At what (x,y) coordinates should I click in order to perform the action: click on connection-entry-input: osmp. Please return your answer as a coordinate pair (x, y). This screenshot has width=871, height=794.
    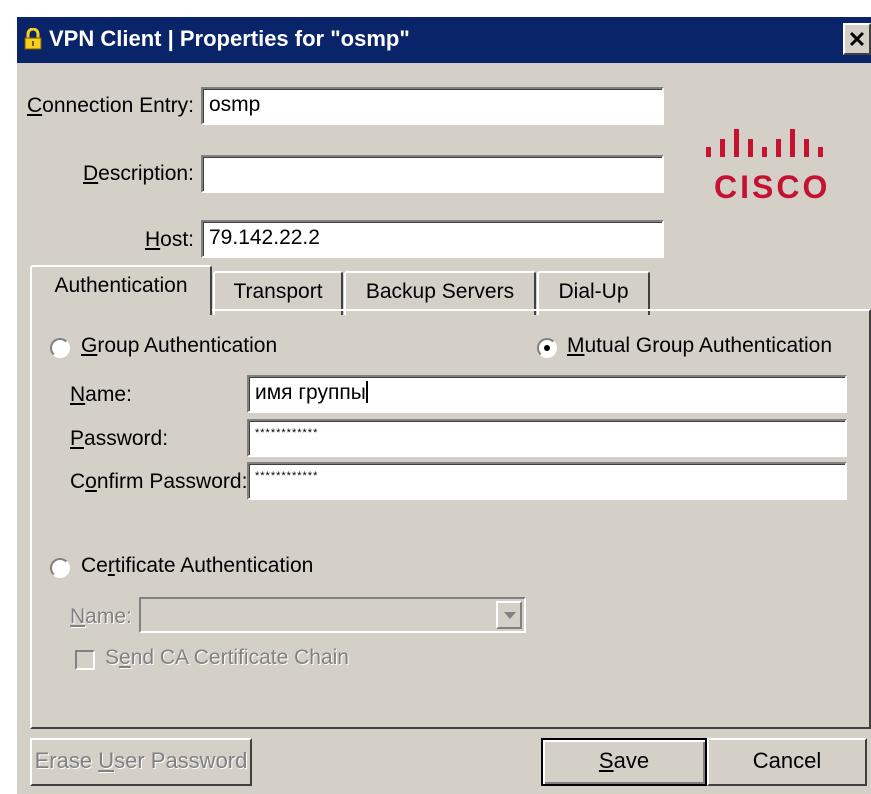
    Looking at the image, I should click on (432, 106).